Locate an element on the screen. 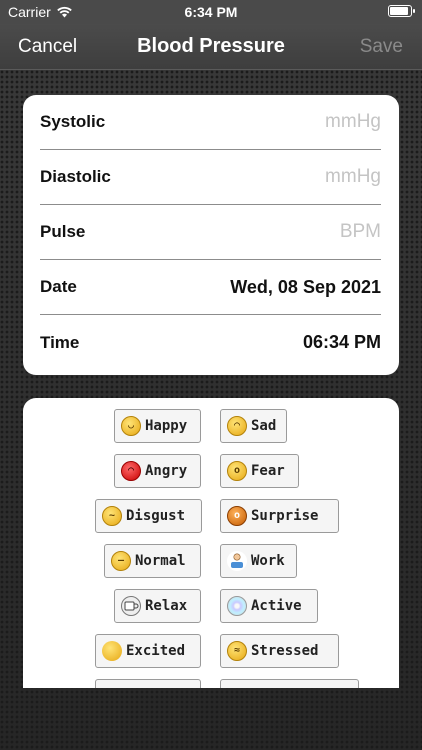  mood-surprise-button: o Surprise is located at coordinates (279, 516).